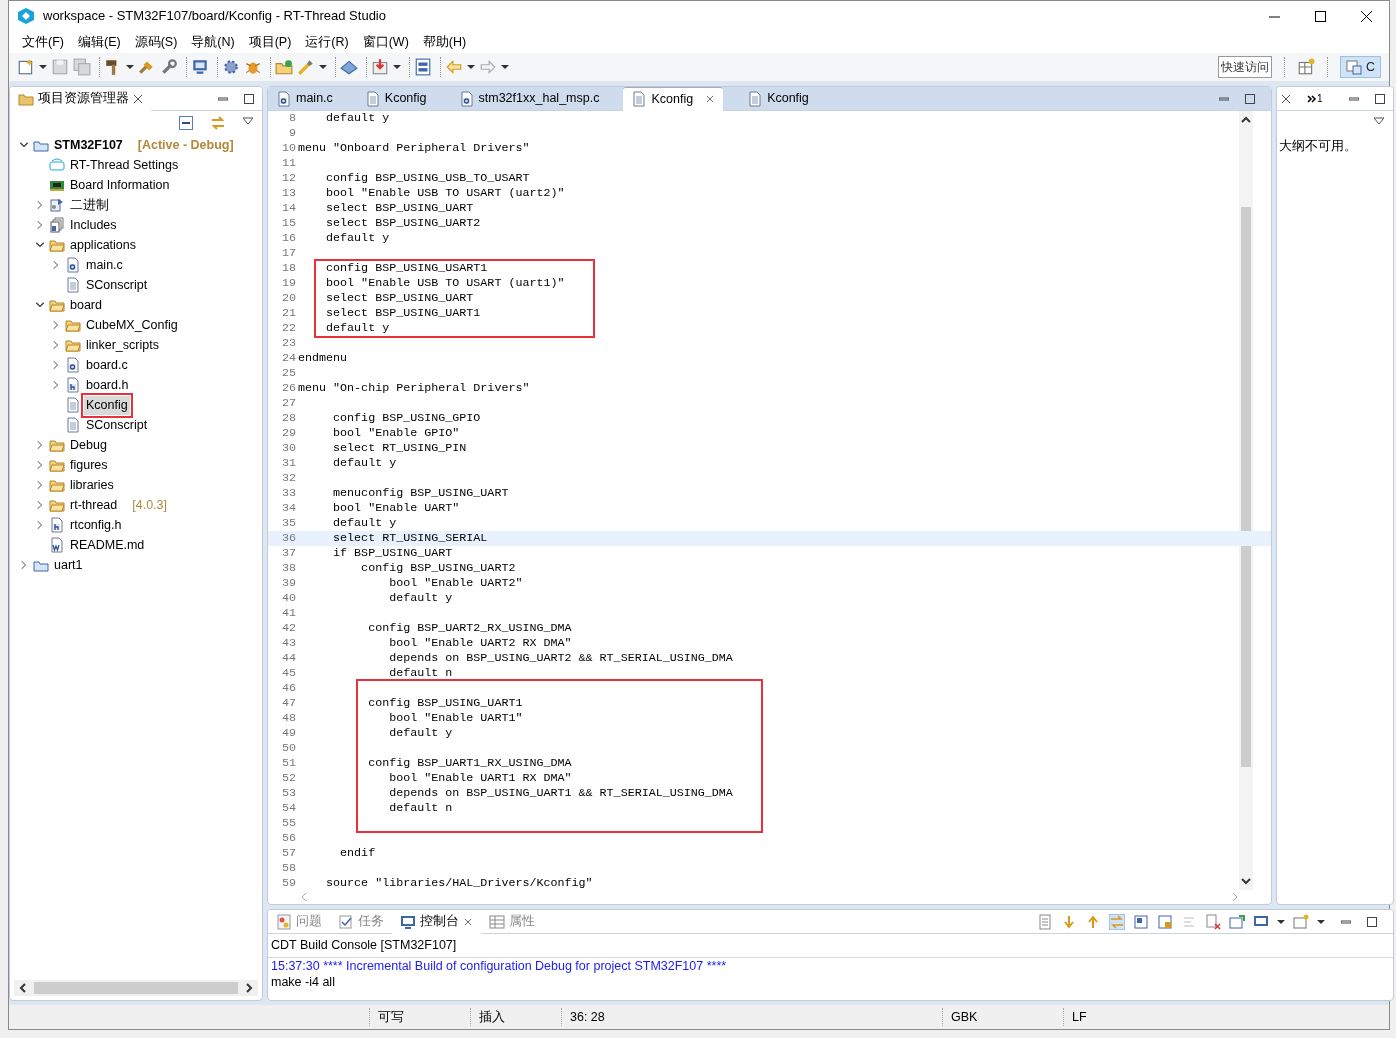 The width and height of the screenshot is (1396, 1038). I want to click on tree-item: Debug, so click(88, 445).